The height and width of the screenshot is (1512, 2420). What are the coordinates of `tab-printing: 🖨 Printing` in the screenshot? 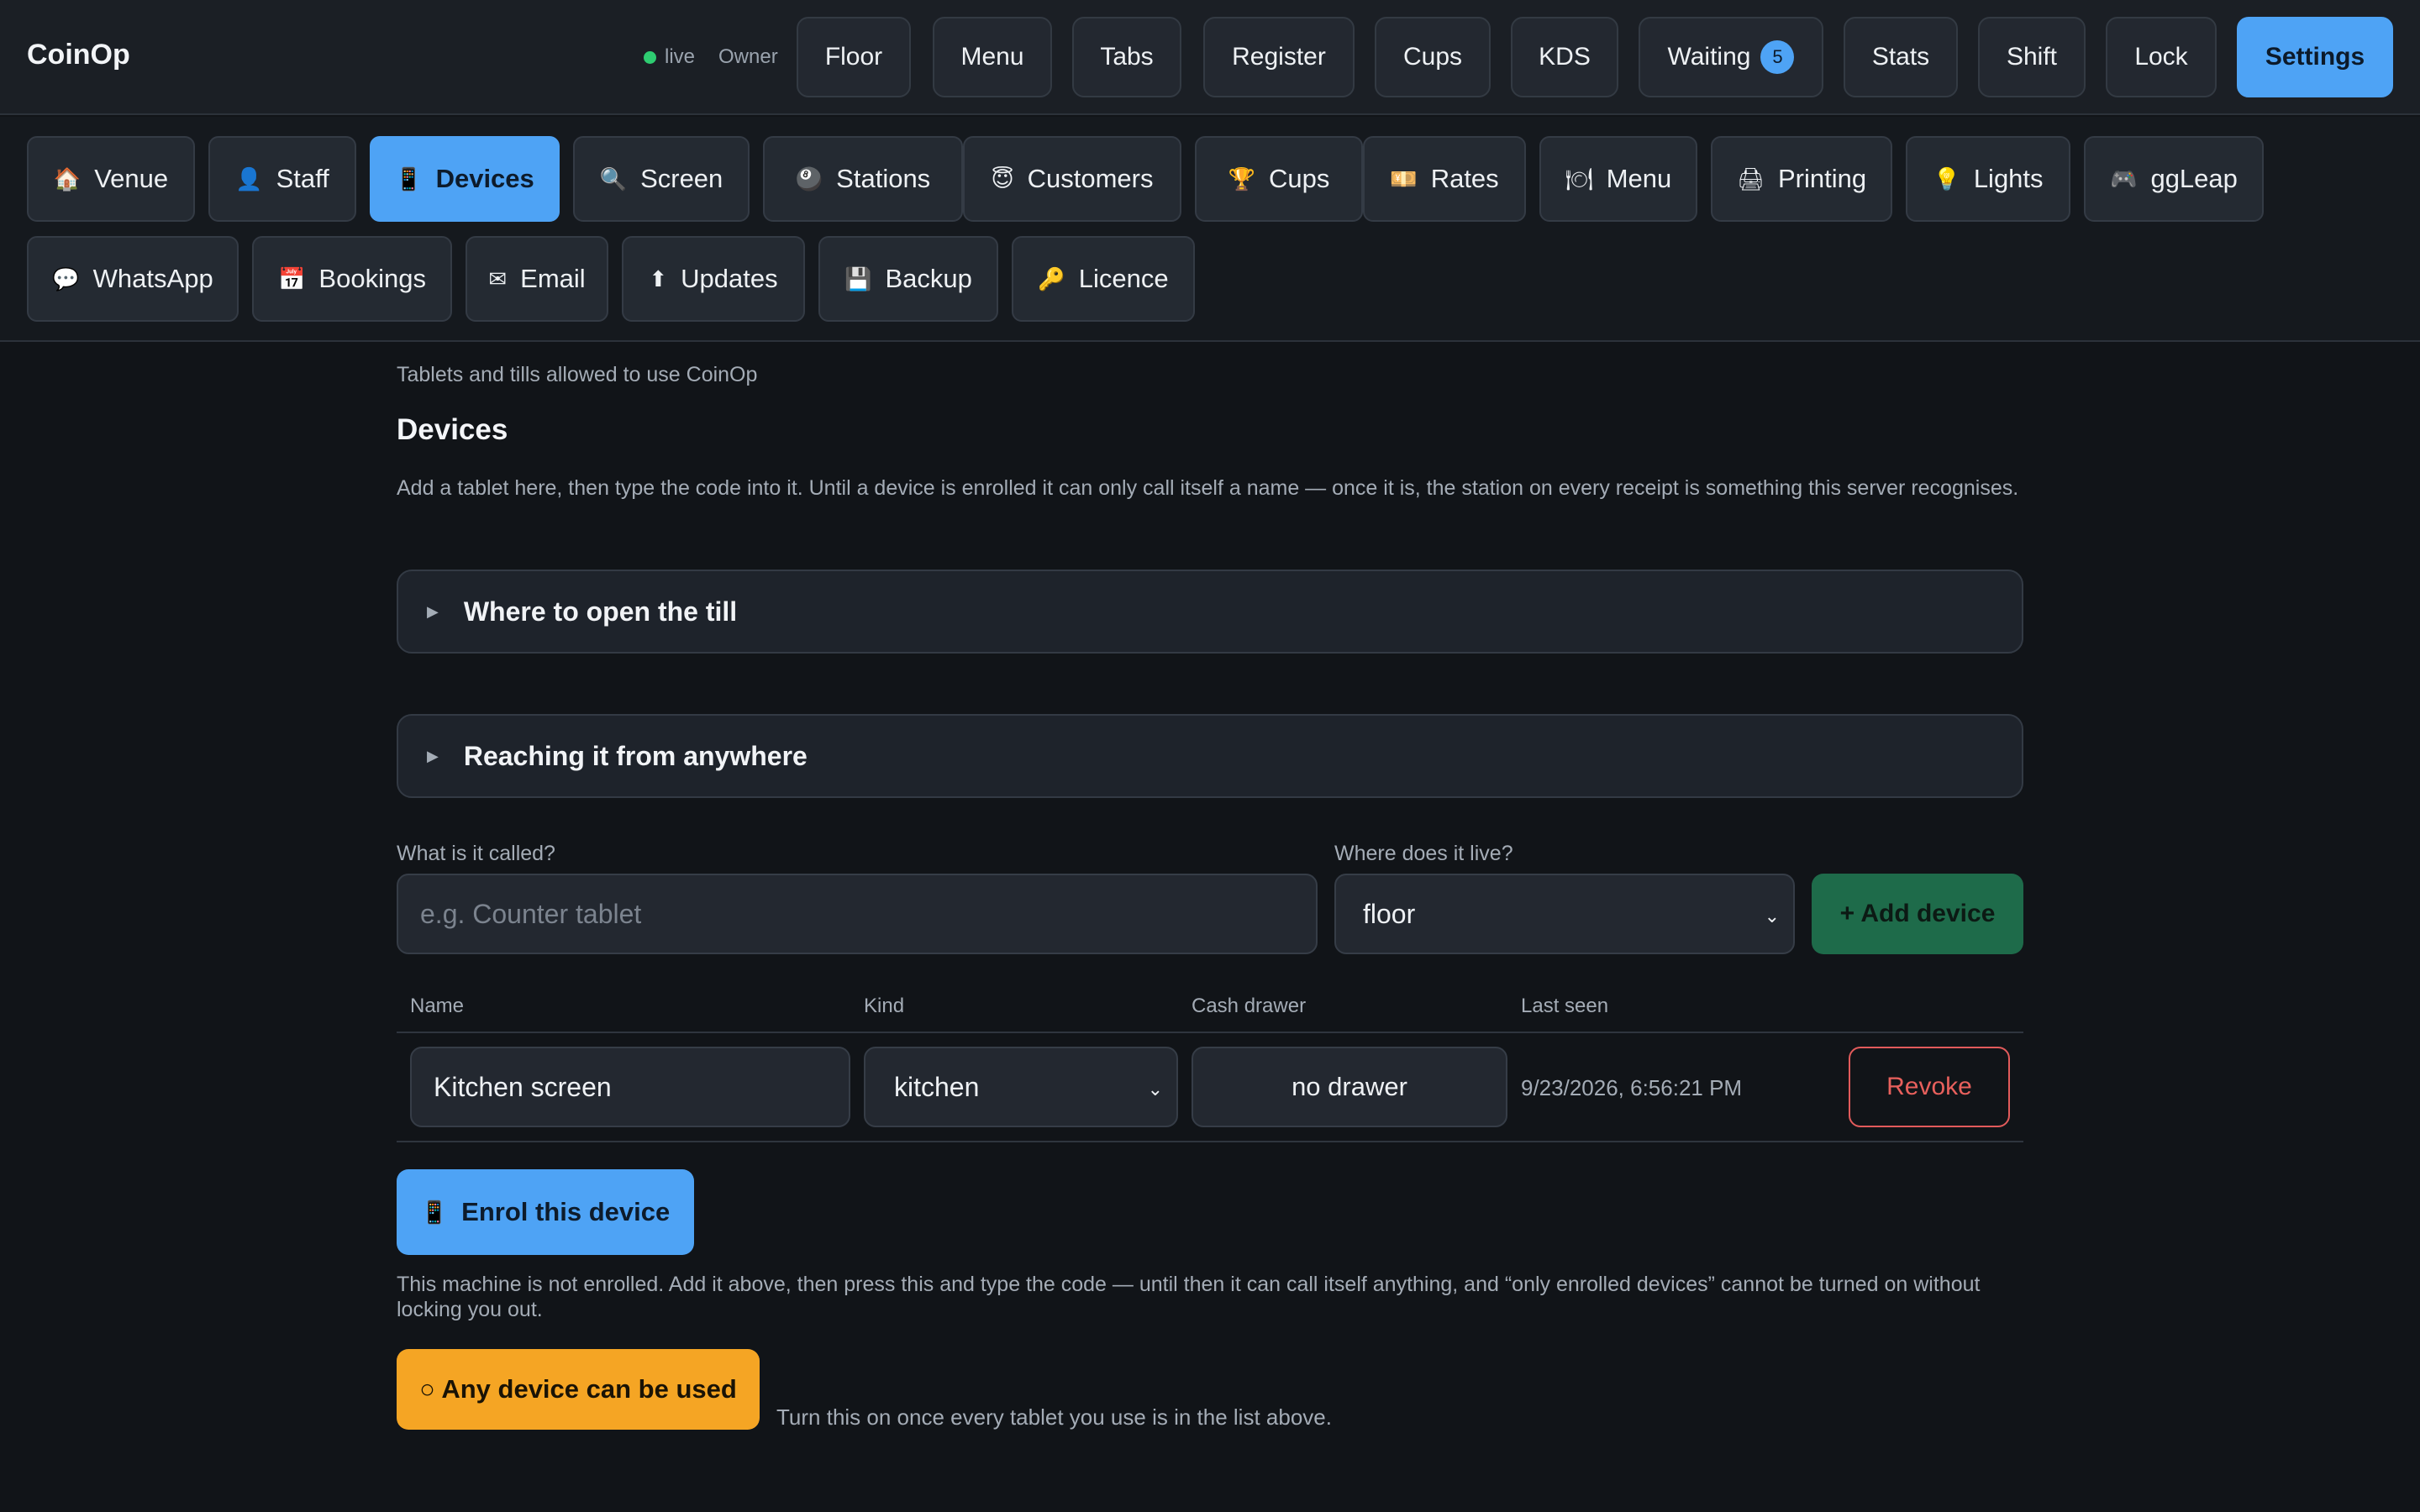 It's located at (1801, 179).